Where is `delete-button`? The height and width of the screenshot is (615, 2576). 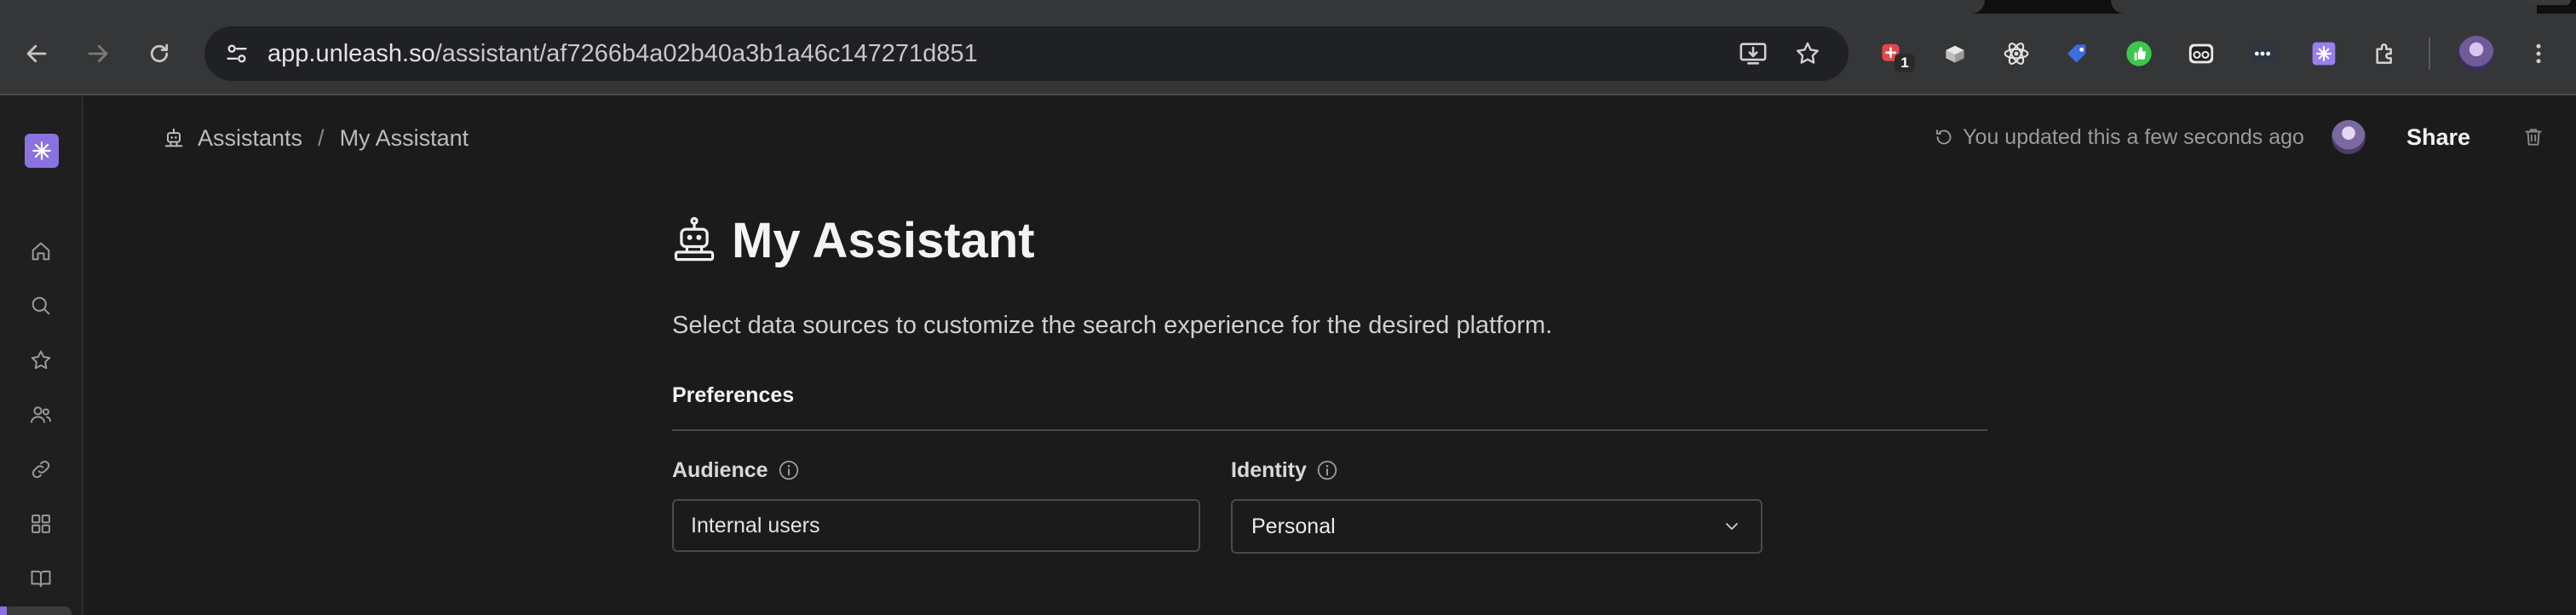
delete-button is located at coordinates (2533, 137).